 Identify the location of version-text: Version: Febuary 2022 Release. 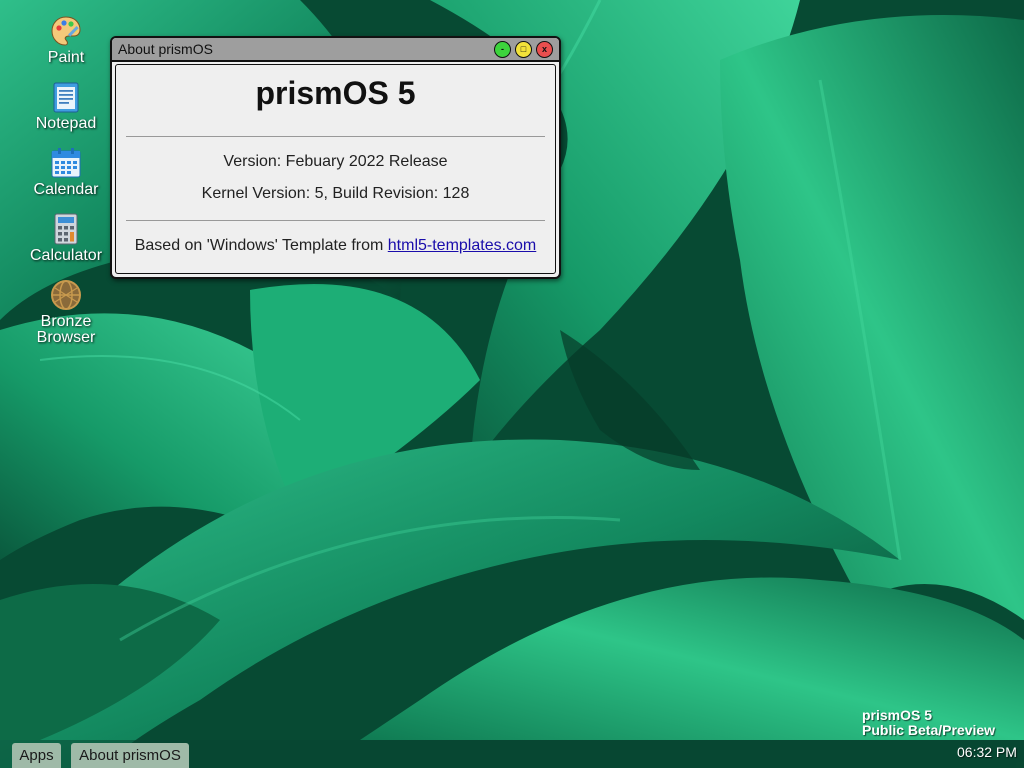
(335, 161).